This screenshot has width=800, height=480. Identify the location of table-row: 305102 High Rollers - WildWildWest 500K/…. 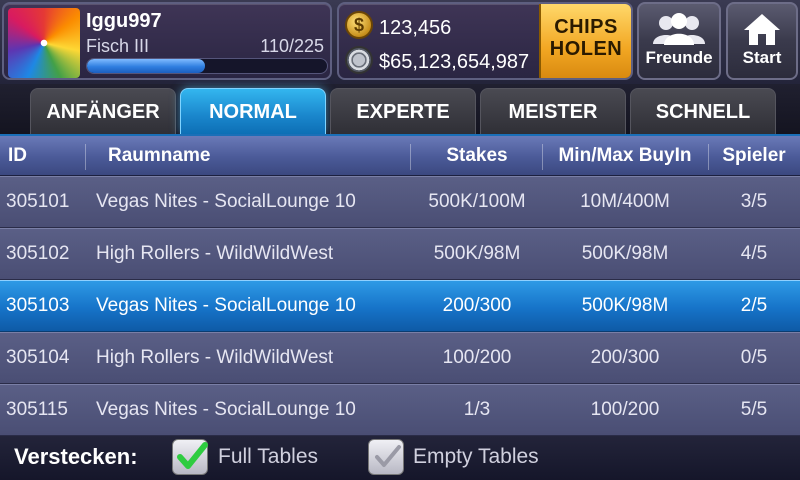
(400, 254).